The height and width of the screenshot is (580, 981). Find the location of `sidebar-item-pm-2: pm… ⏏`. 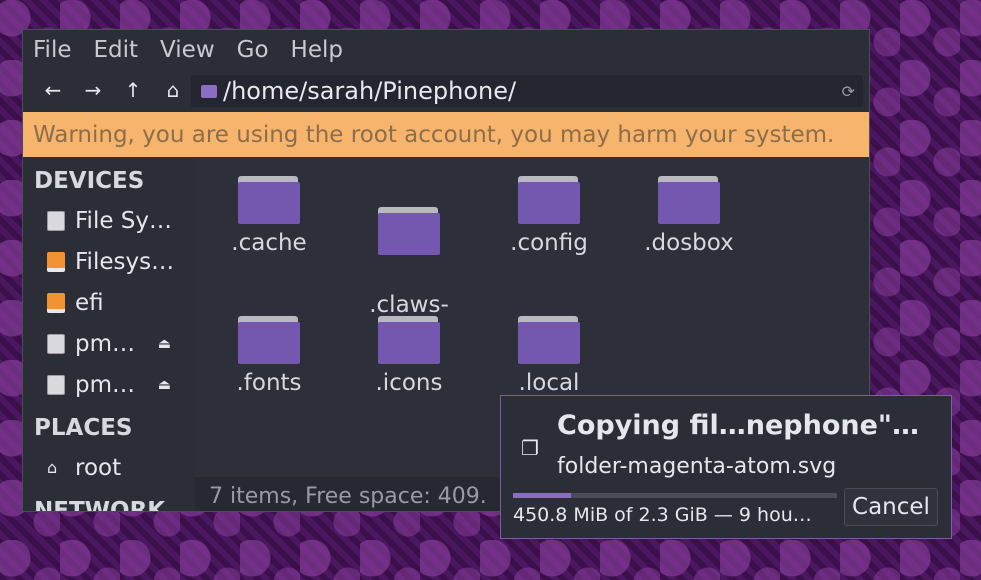

sidebar-item-pm-2: pm… ⏏ is located at coordinates (108, 384).